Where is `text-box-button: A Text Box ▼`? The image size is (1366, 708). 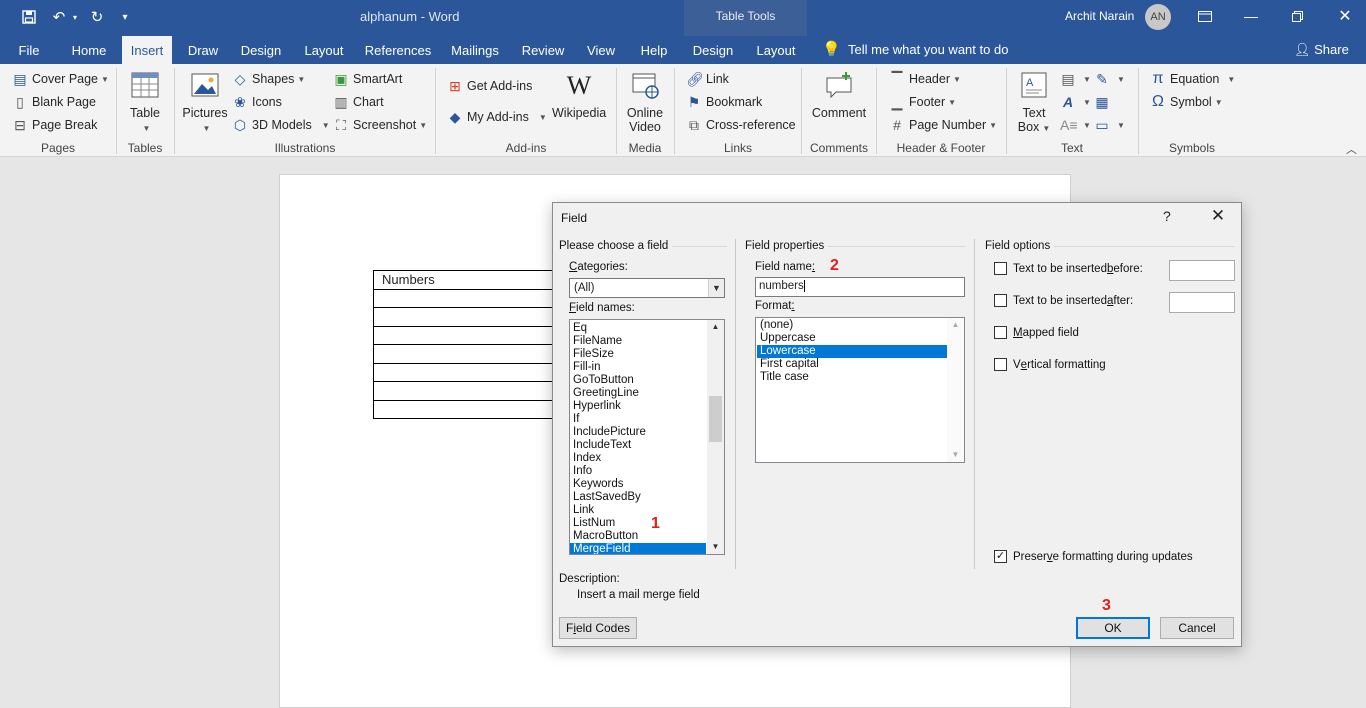
text-box-button: A Text Box ▼ is located at coordinates (1034, 102).